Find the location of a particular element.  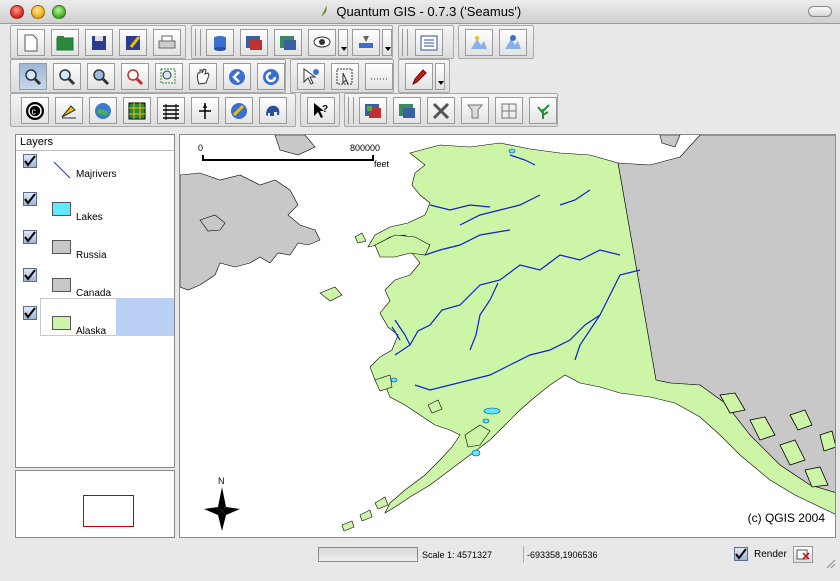

whats-this-button: ? is located at coordinates (321, 110).